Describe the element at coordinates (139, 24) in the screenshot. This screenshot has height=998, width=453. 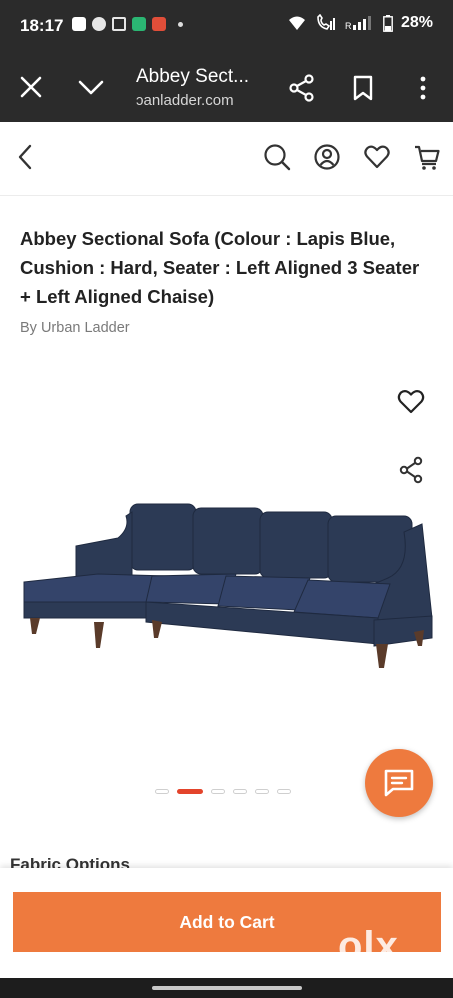
I see `app-notification-icon` at that location.